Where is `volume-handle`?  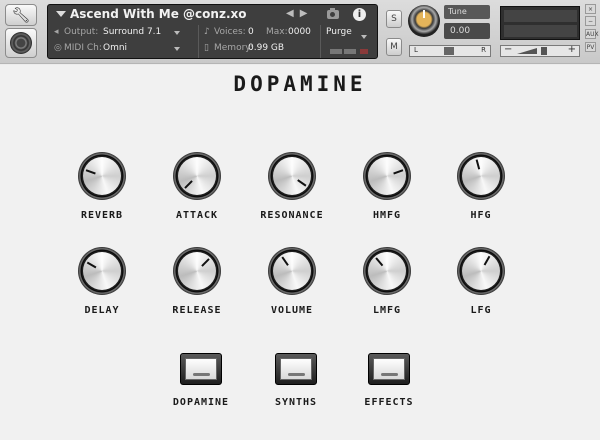 volume-handle is located at coordinates (544, 51).